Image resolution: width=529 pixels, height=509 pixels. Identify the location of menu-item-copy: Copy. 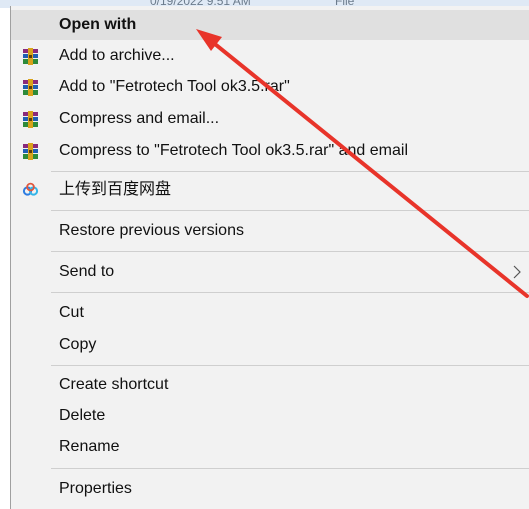
(270, 345).